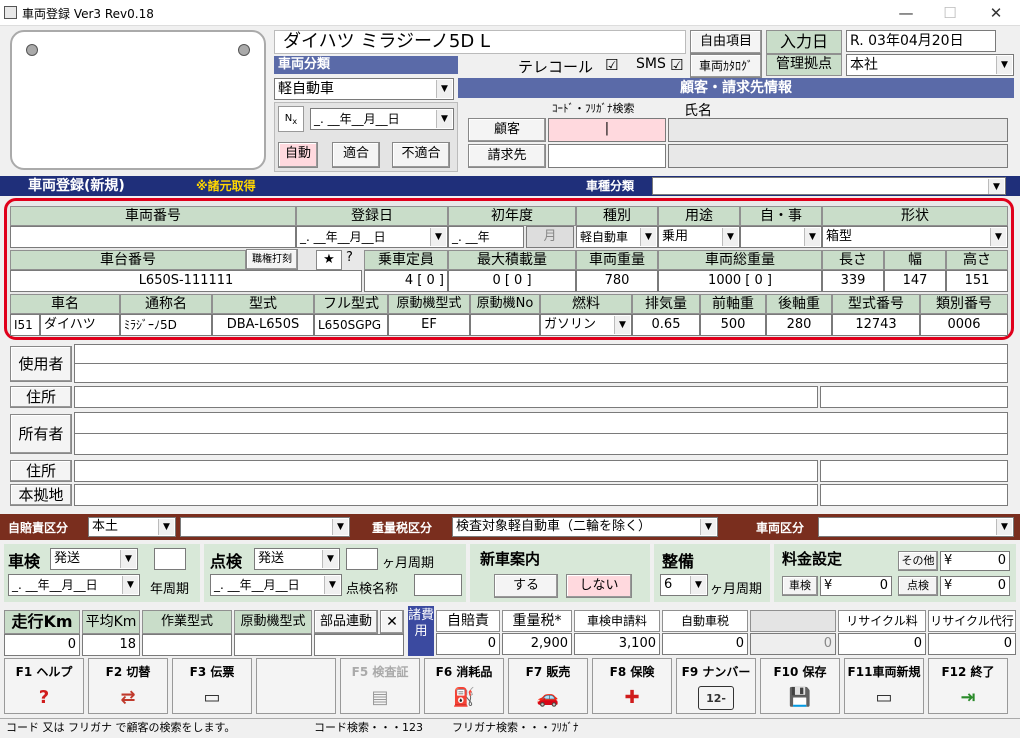 This screenshot has width=1020, height=738. I want to click on cost-blank-input: 0, so click(793, 644).